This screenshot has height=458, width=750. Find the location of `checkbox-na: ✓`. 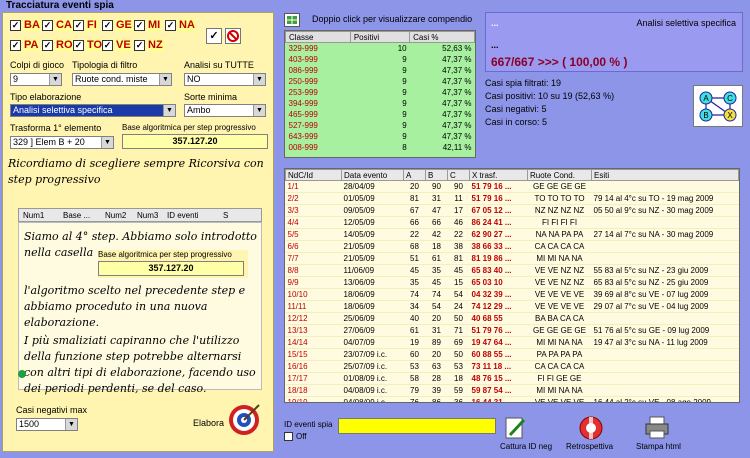

checkbox-na: ✓ is located at coordinates (170, 25).